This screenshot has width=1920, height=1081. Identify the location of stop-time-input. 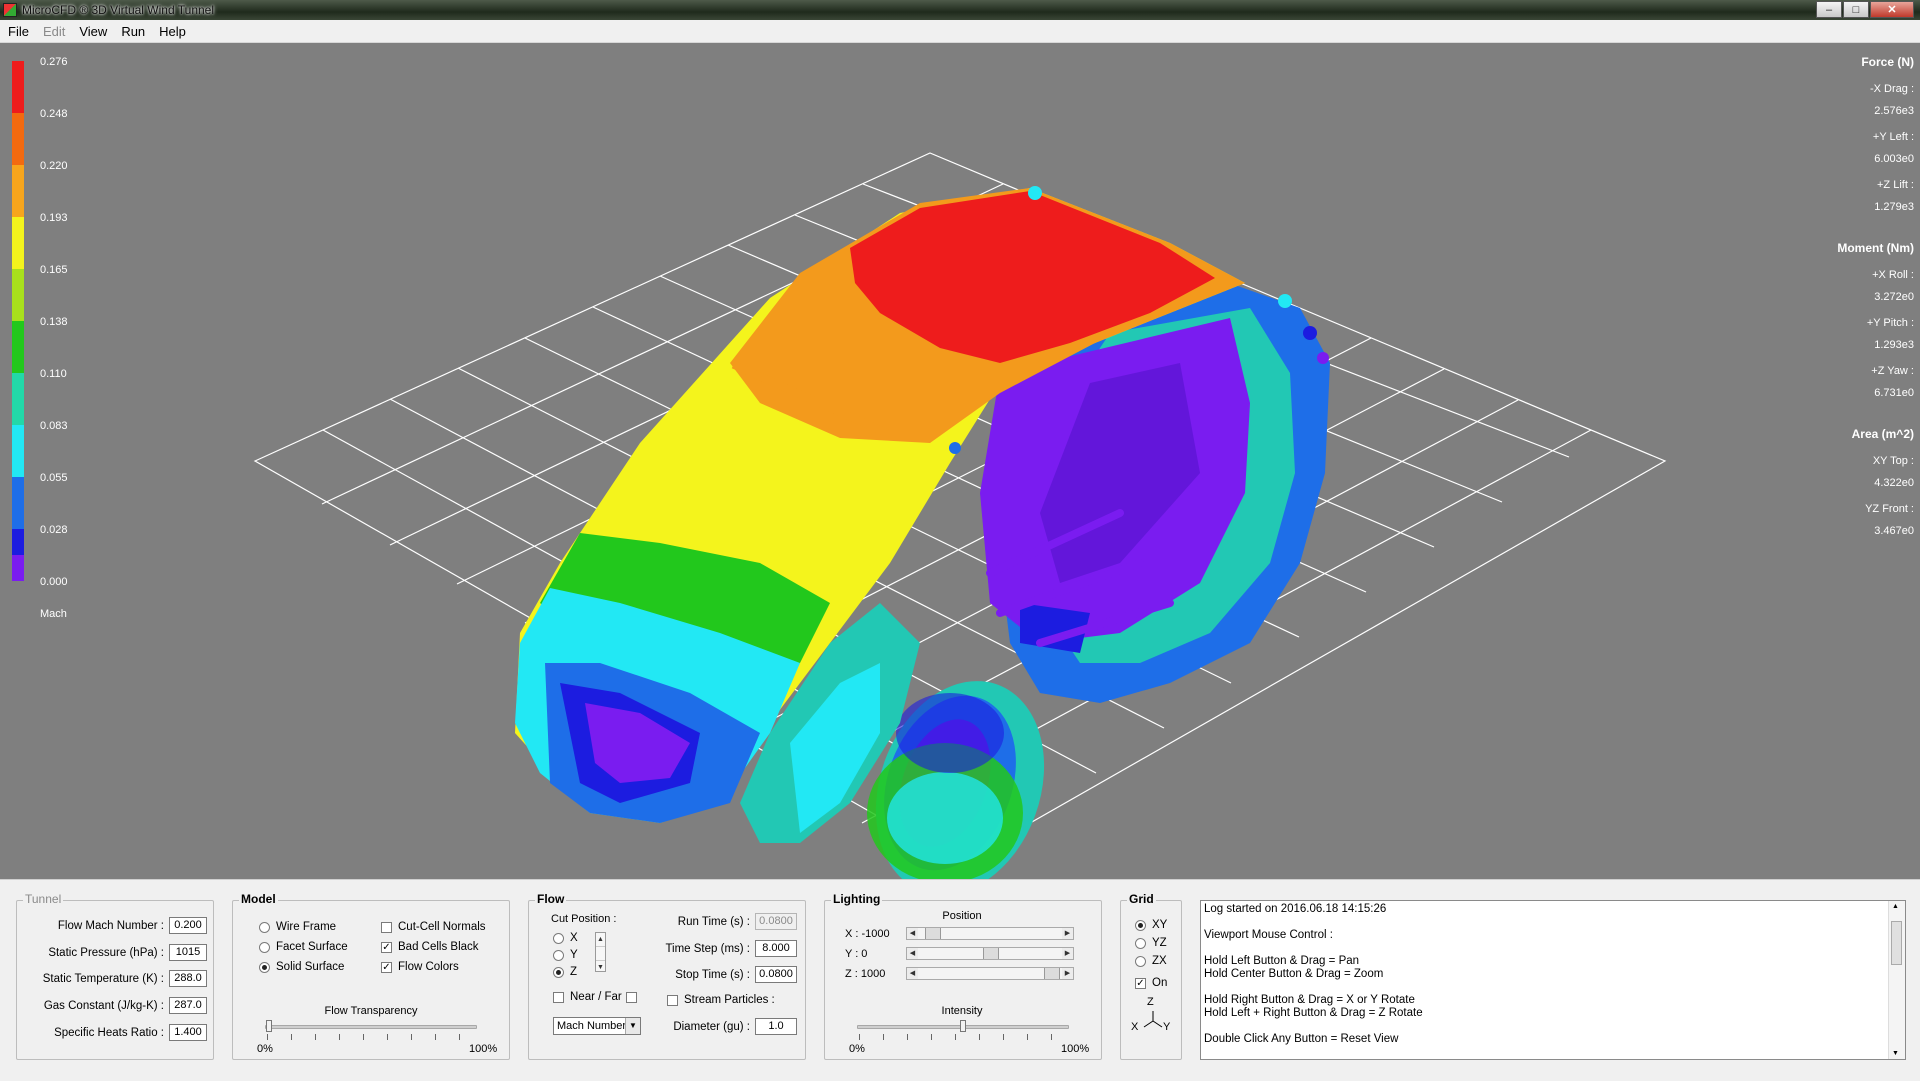
(776, 974).